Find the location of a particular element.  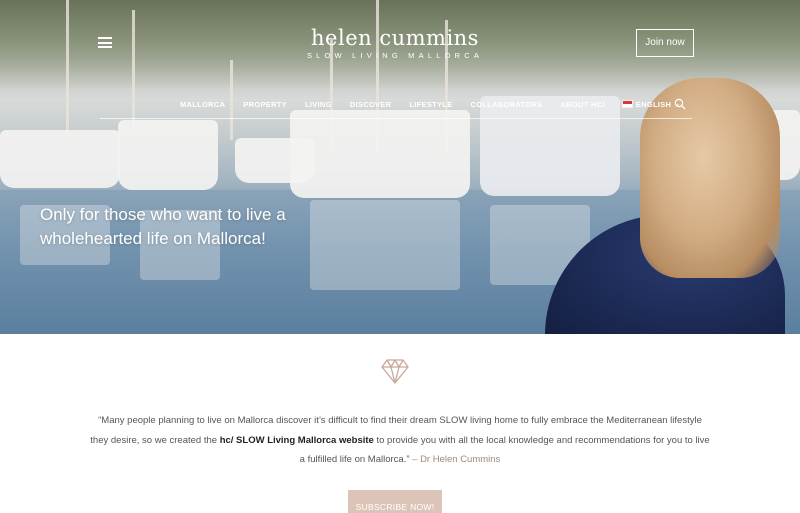

site-logo: helen cummins SLOW LIVING MALLORCA is located at coordinates (395, 43).